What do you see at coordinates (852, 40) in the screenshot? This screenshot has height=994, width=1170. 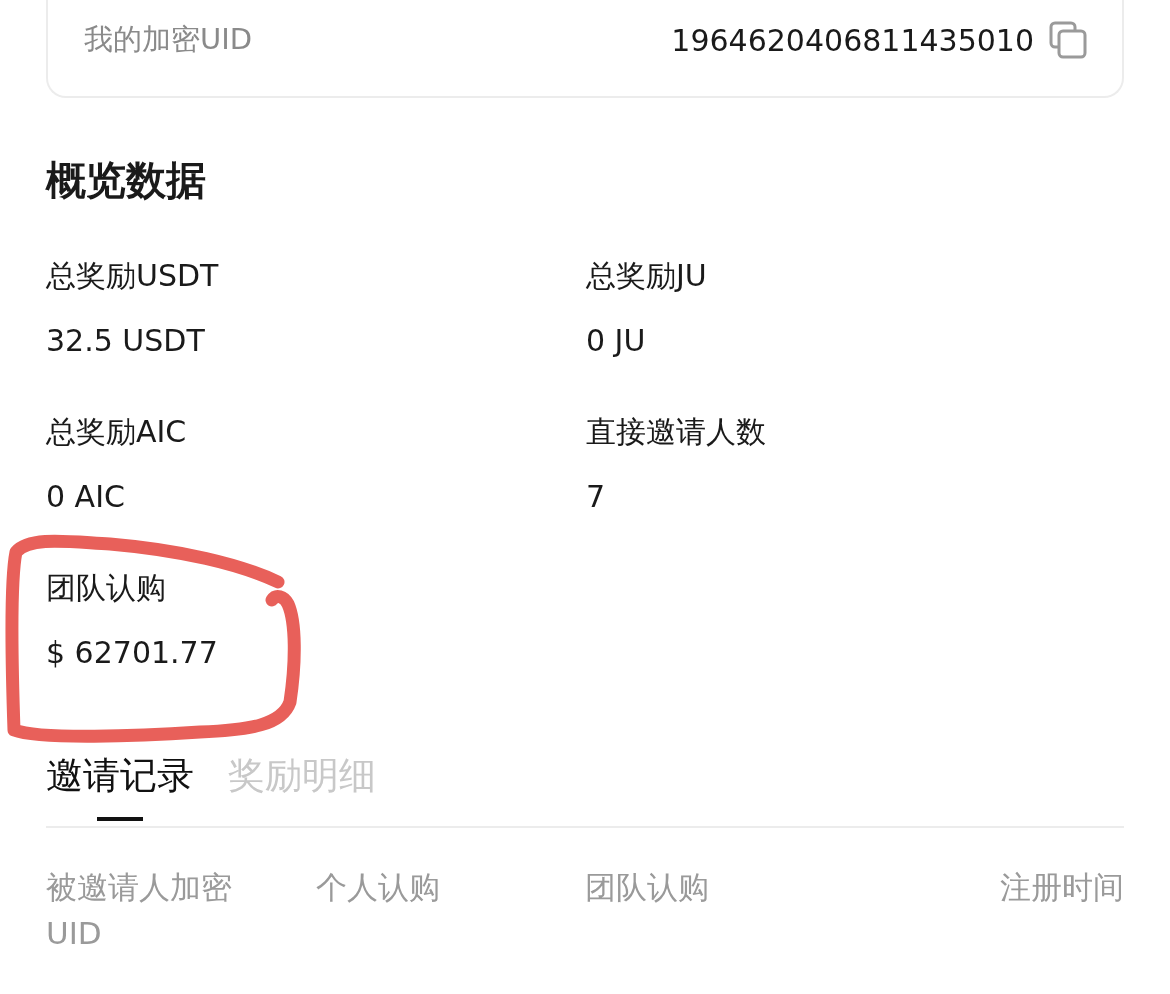 I see `uid-value: 1964620406811435010` at bounding box center [852, 40].